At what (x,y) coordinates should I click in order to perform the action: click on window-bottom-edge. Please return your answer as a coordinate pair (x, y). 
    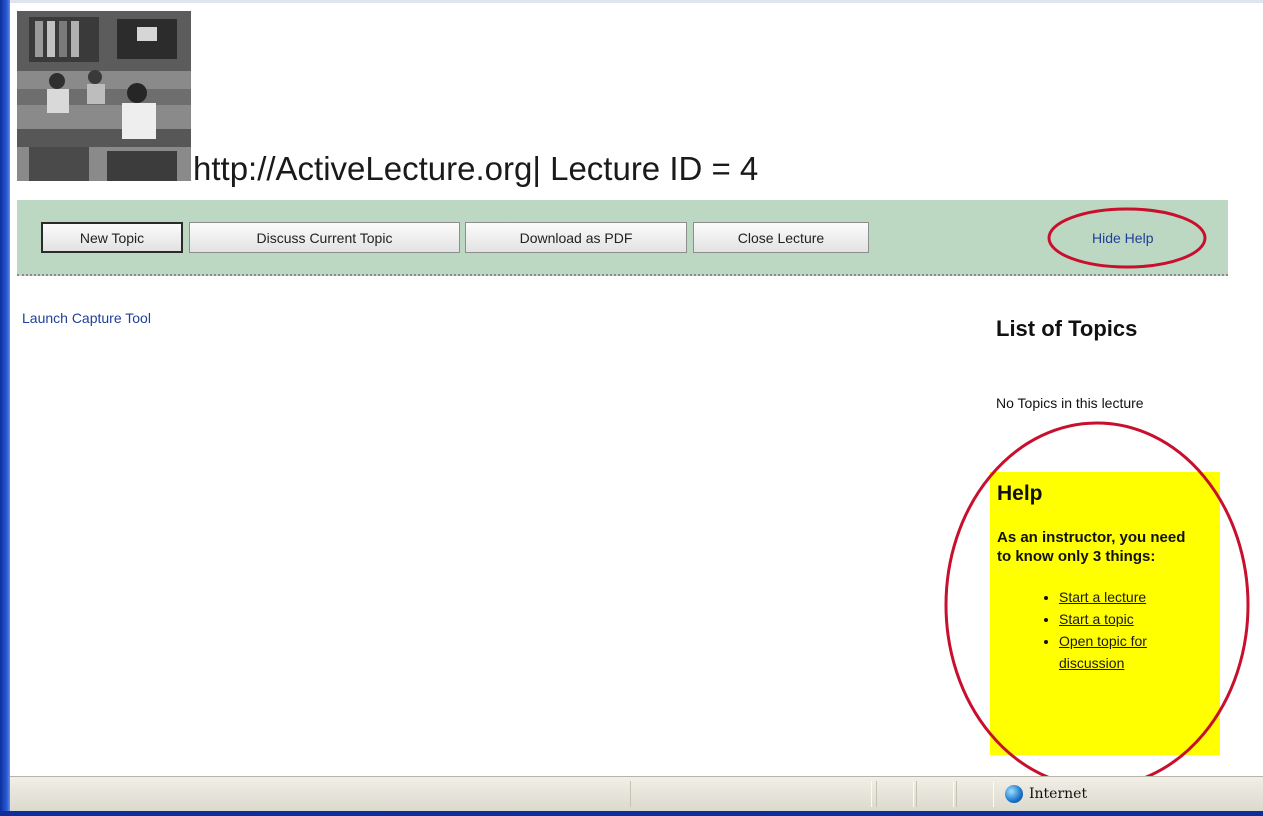
    Looking at the image, I should click on (631, 813).